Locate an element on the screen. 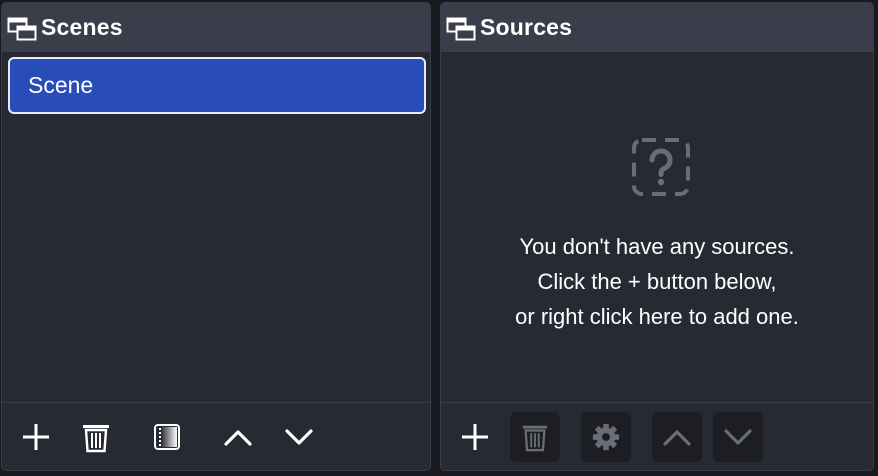 This screenshot has height=476, width=878. question-icon is located at coordinates (661, 167).